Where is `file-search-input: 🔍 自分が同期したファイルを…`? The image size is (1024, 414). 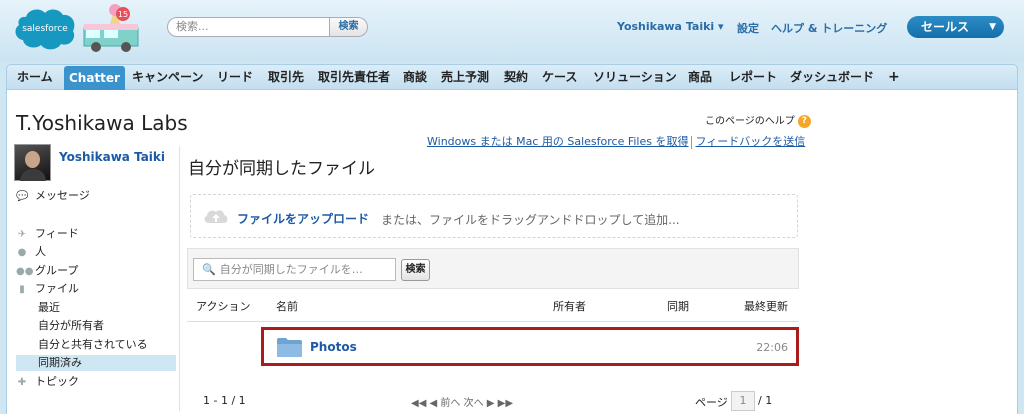 file-search-input: 🔍 自分が同期したファイルを… is located at coordinates (294, 269).